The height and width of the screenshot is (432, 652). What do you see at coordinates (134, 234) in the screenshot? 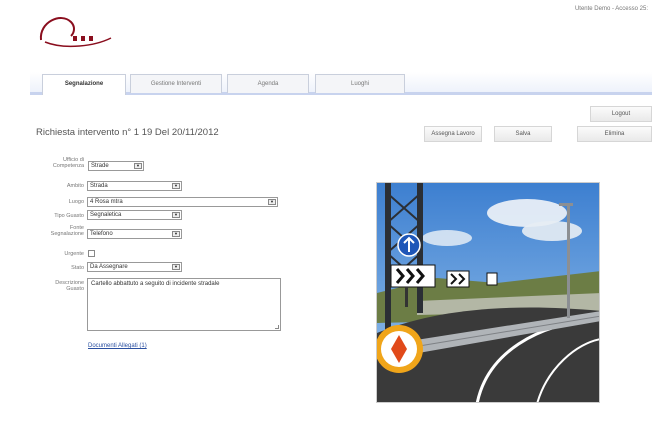
I see `fonte-select: Telefono ▼` at bounding box center [134, 234].